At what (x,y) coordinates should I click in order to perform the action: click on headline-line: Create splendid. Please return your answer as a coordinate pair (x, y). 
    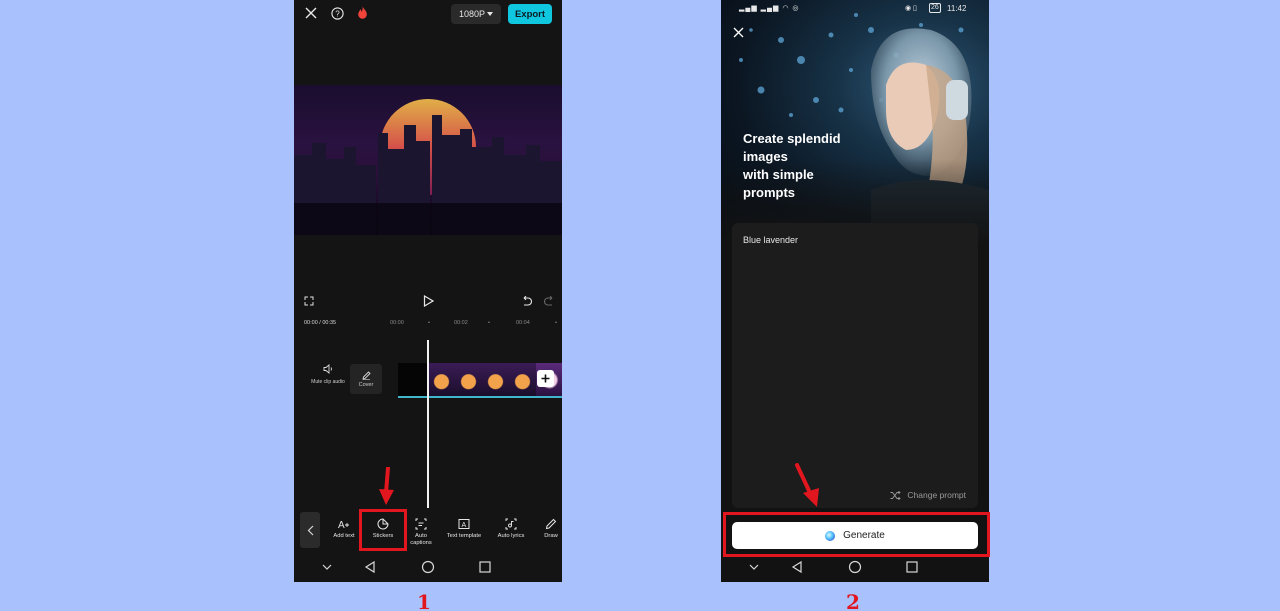
    Looking at the image, I should click on (792, 138).